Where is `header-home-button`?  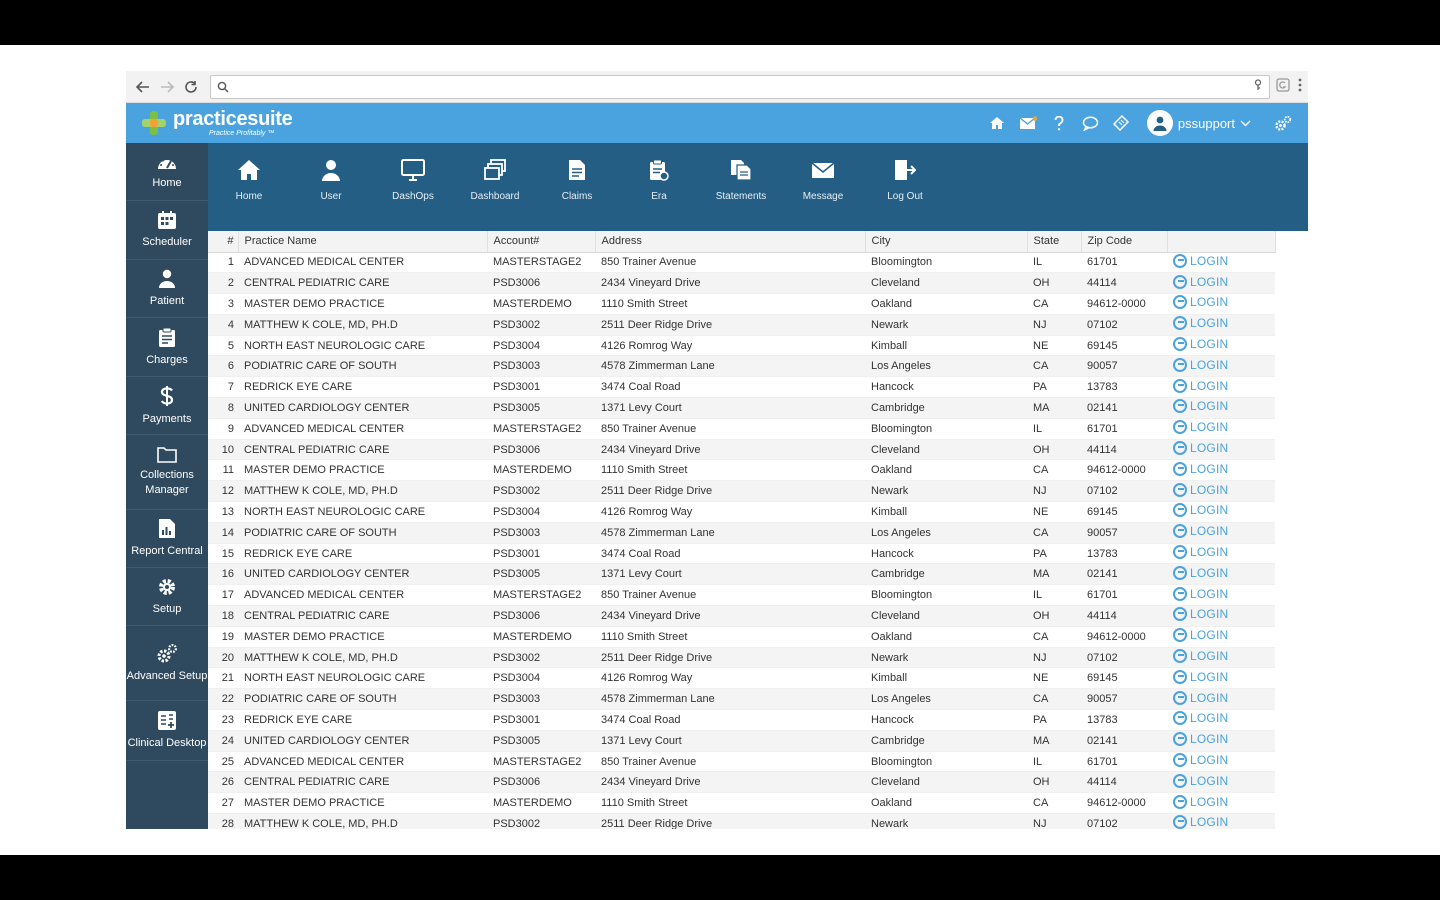
header-home-button is located at coordinates (997, 123).